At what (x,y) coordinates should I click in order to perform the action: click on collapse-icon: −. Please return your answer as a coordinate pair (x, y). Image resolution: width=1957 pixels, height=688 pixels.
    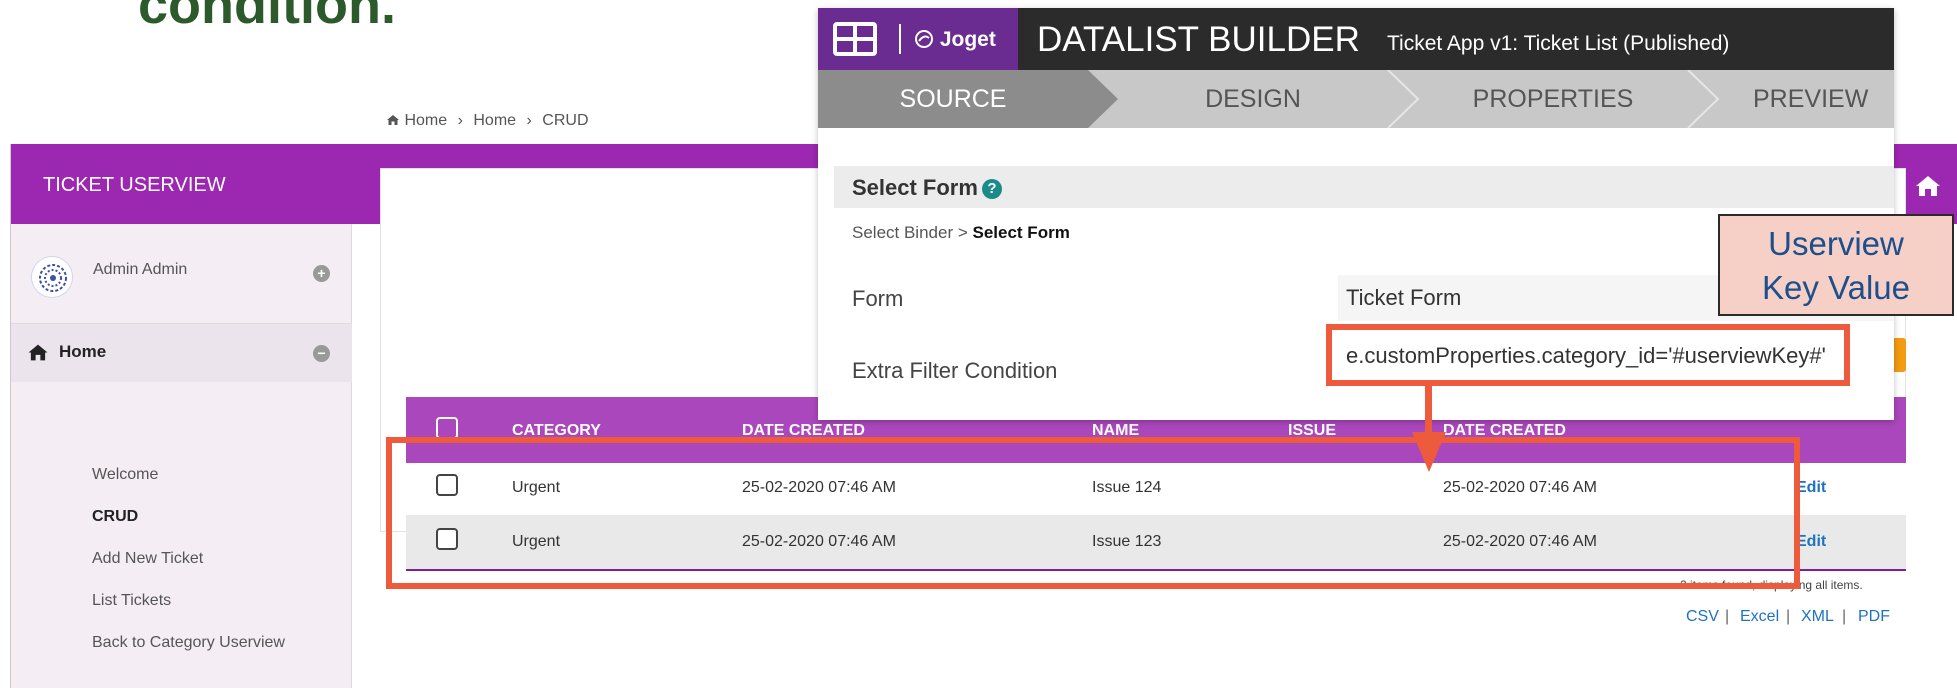
    Looking at the image, I should click on (321, 353).